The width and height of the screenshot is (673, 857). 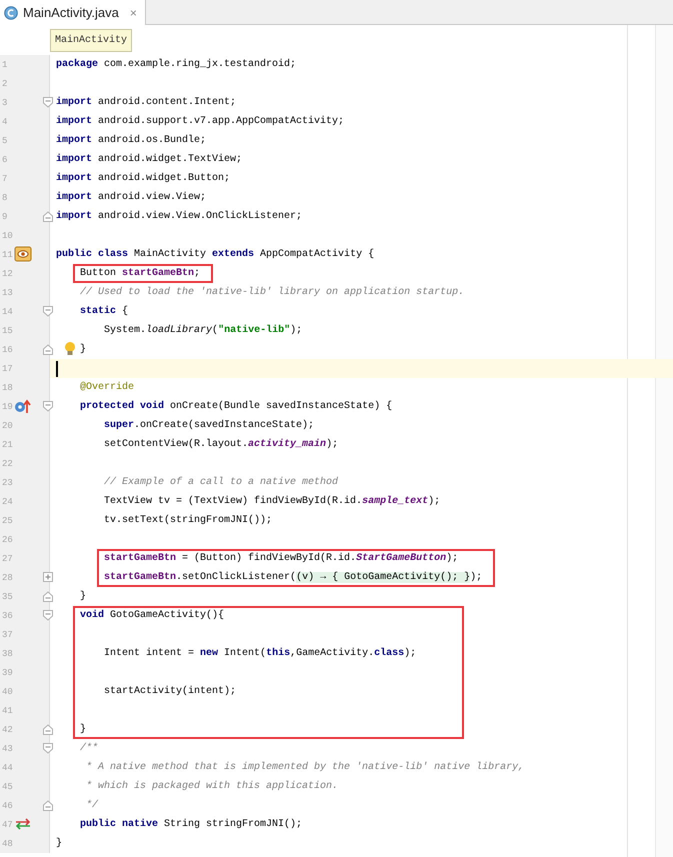 What do you see at coordinates (272, 501) in the screenshot?
I see `code-line: TextView tv = (TextView) findViewById(R.id.sample_text);` at bounding box center [272, 501].